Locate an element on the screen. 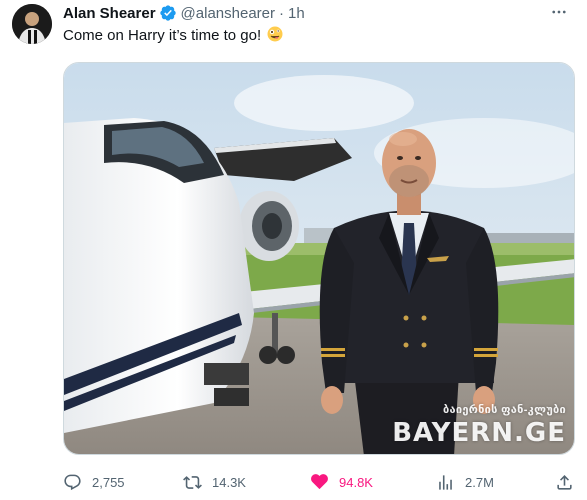 The height and width of the screenshot is (500, 587). watermark: ბაიერნის ფან-კლუბი BAYERN.GE is located at coordinates (479, 426).